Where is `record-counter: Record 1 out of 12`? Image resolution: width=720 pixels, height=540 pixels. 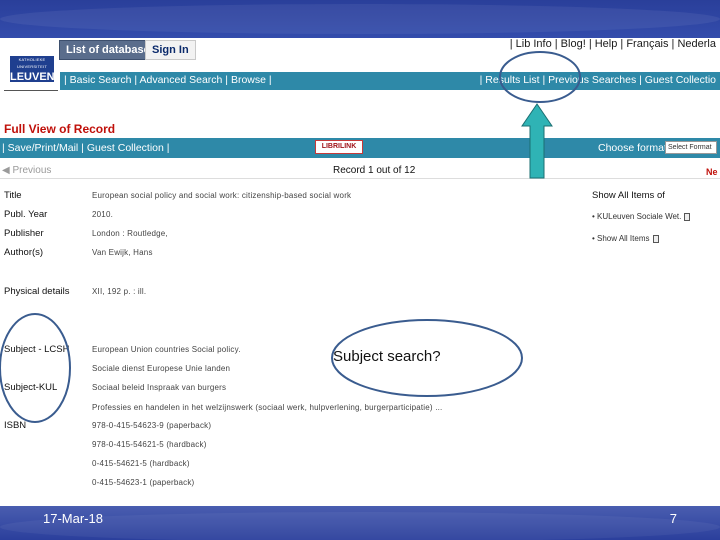
record-counter: Record 1 out of 12 is located at coordinates (374, 170).